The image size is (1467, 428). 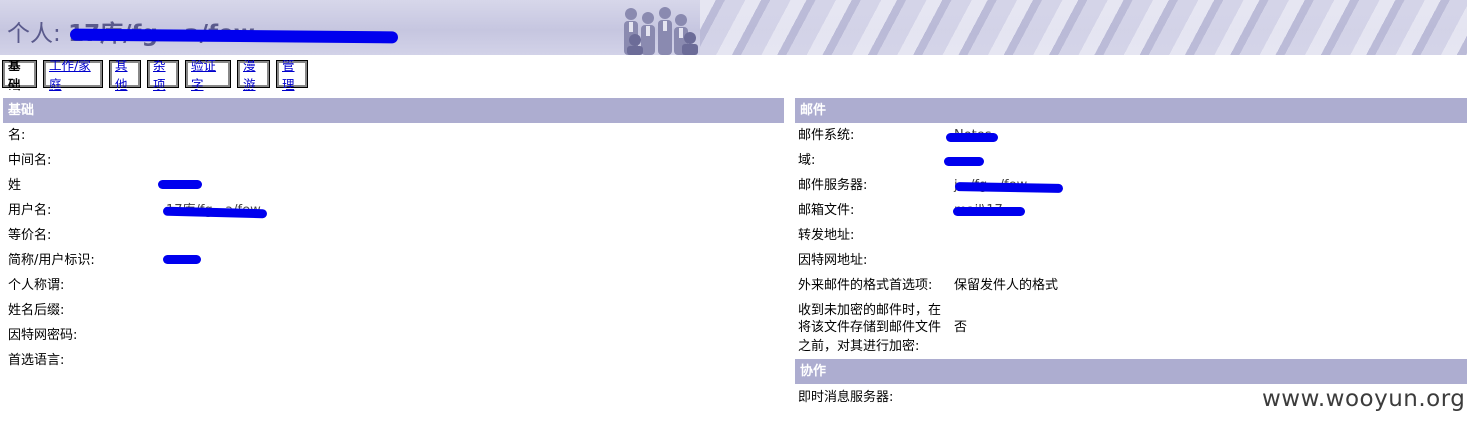 What do you see at coordinates (870, 310) in the screenshot?
I see `label-encrypt-line-1: 收到未加密的邮件时，在` at bounding box center [870, 310].